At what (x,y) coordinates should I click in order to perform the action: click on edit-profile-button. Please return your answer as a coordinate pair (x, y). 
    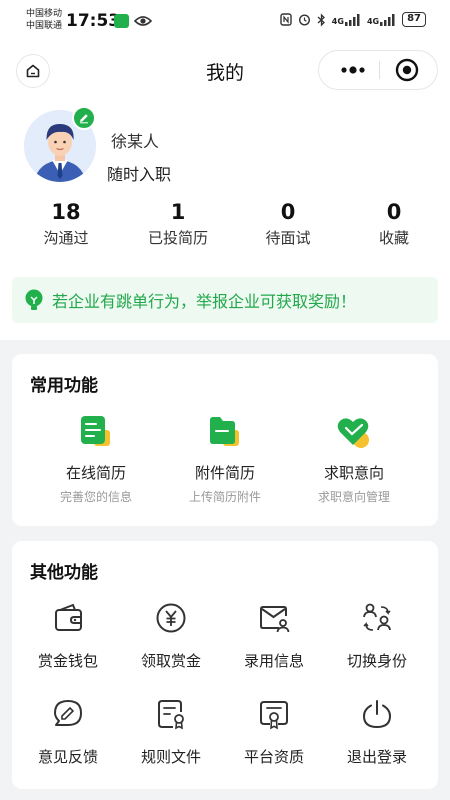
    Looking at the image, I should click on (84, 118).